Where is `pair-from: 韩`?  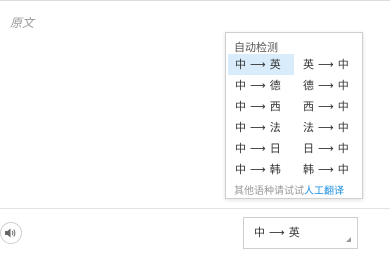 pair-from: 韩 is located at coordinates (308, 169).